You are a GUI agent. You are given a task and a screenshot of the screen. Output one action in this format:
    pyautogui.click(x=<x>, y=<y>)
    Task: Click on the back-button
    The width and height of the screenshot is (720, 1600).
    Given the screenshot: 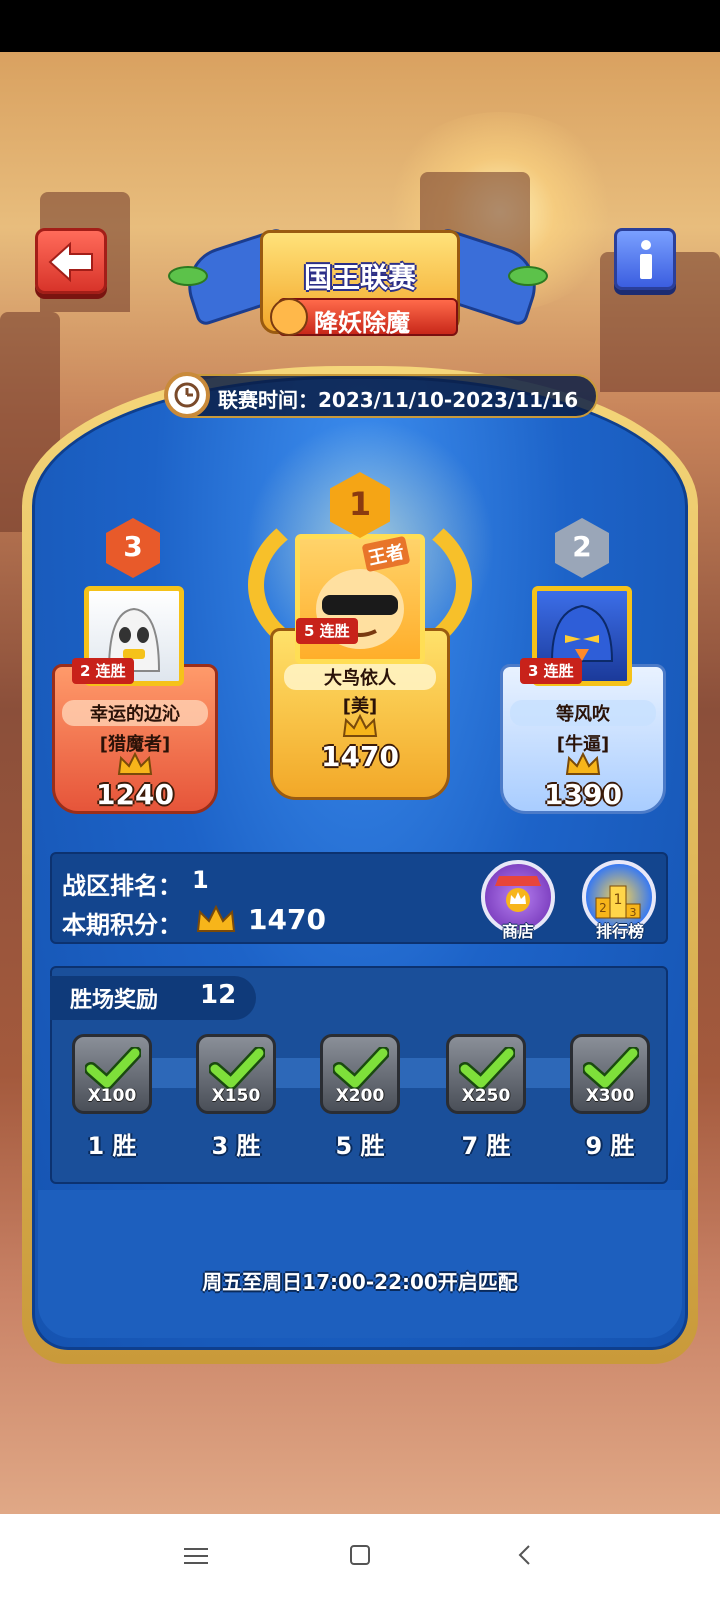 What is the action you would take?
    pyautogui.click(x=71, y=261)
    